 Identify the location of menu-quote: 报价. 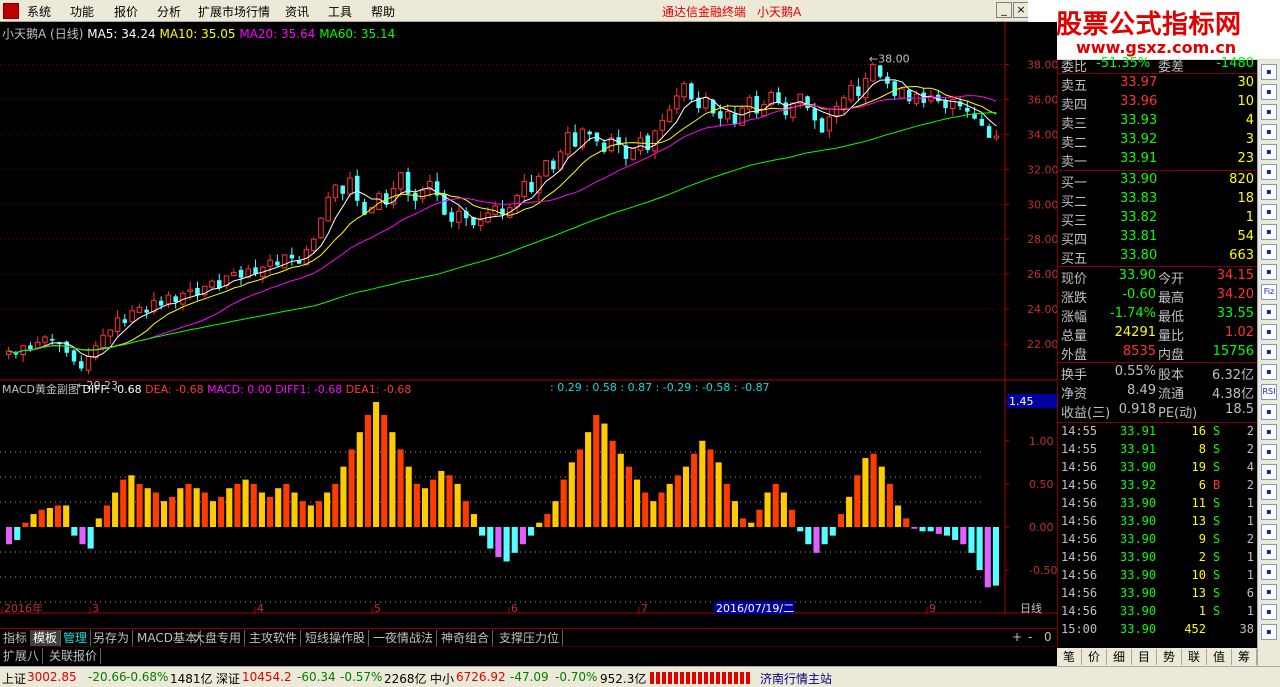
(126, 11).